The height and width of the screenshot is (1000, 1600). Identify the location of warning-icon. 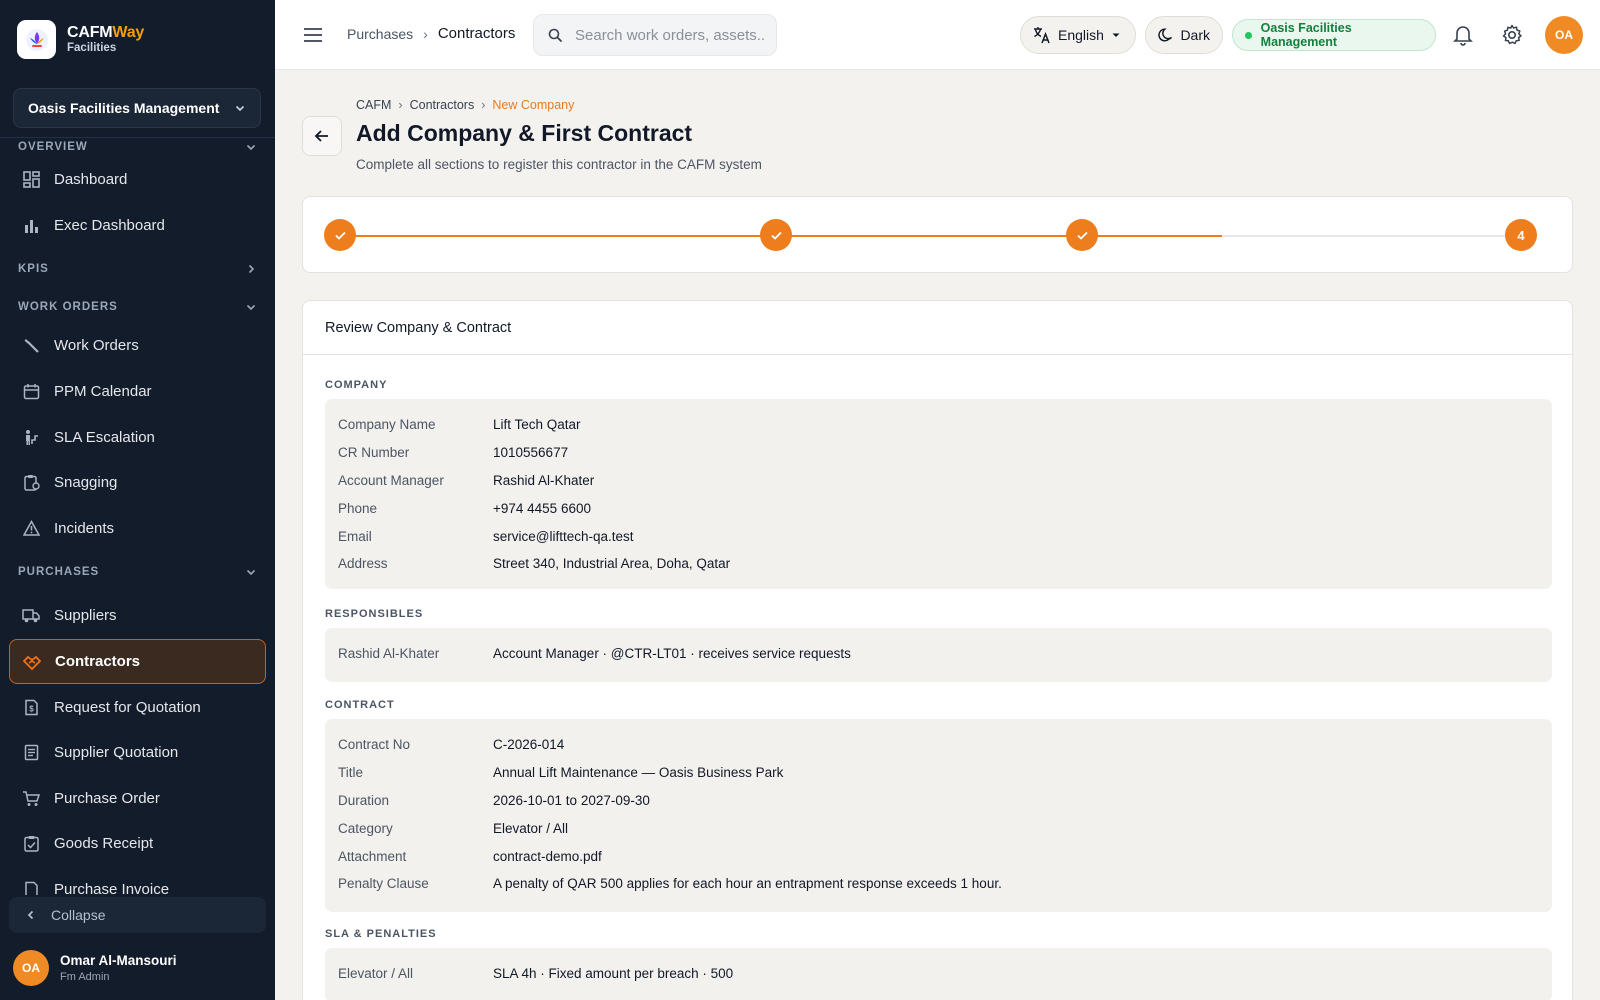
(31, 528).